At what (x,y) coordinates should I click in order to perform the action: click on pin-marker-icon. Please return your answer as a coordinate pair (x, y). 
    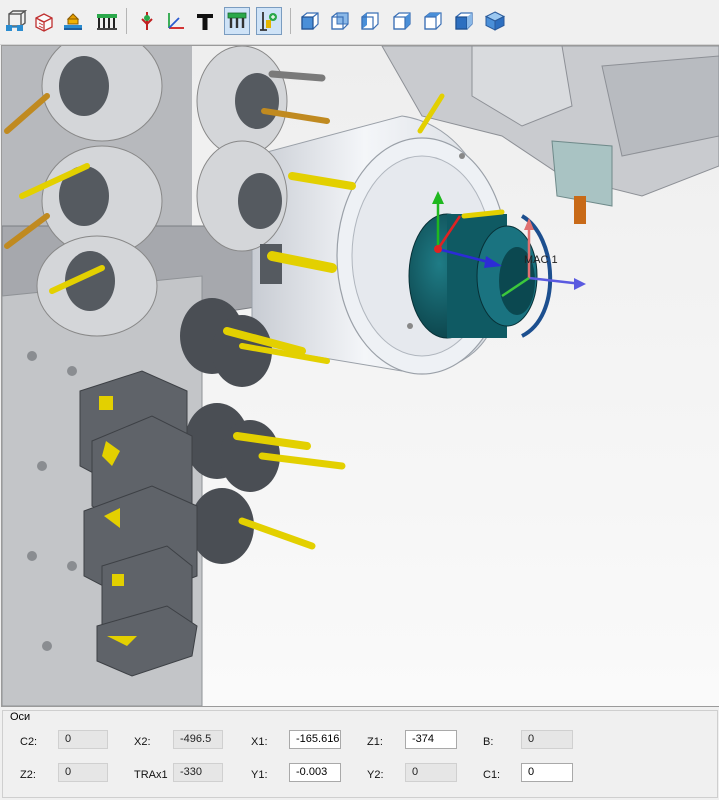
    Looking at the image, I should click on (147, 21).